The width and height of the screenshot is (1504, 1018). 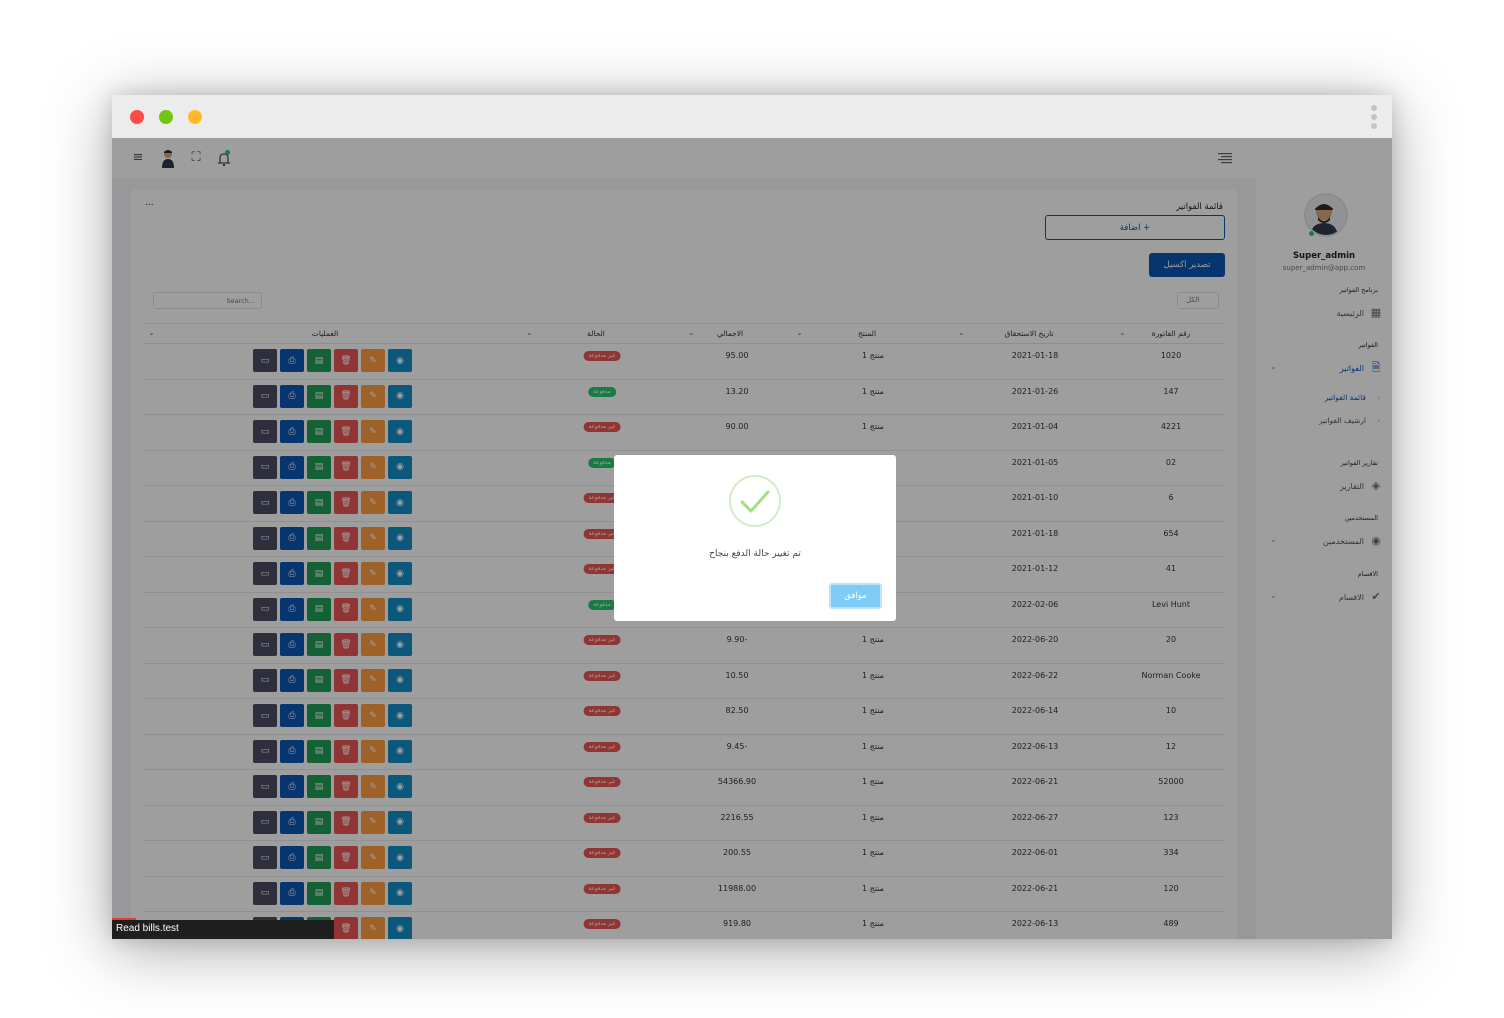 What do you see at coordinates (137, 117) in the screenshot?
I see `close-window-button` at bounding box center [137, 117].